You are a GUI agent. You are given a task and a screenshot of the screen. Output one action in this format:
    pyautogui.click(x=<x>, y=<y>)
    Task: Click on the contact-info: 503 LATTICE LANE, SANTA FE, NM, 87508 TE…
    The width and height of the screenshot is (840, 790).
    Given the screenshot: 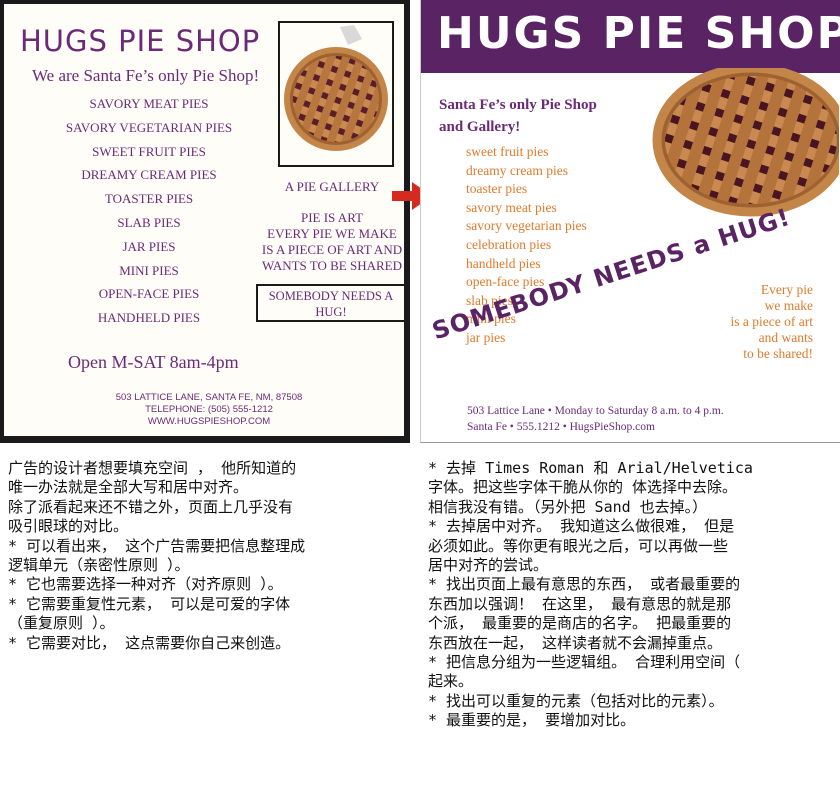 What is the action you would take?
    pyautogui.click(x=209, y=410)
    